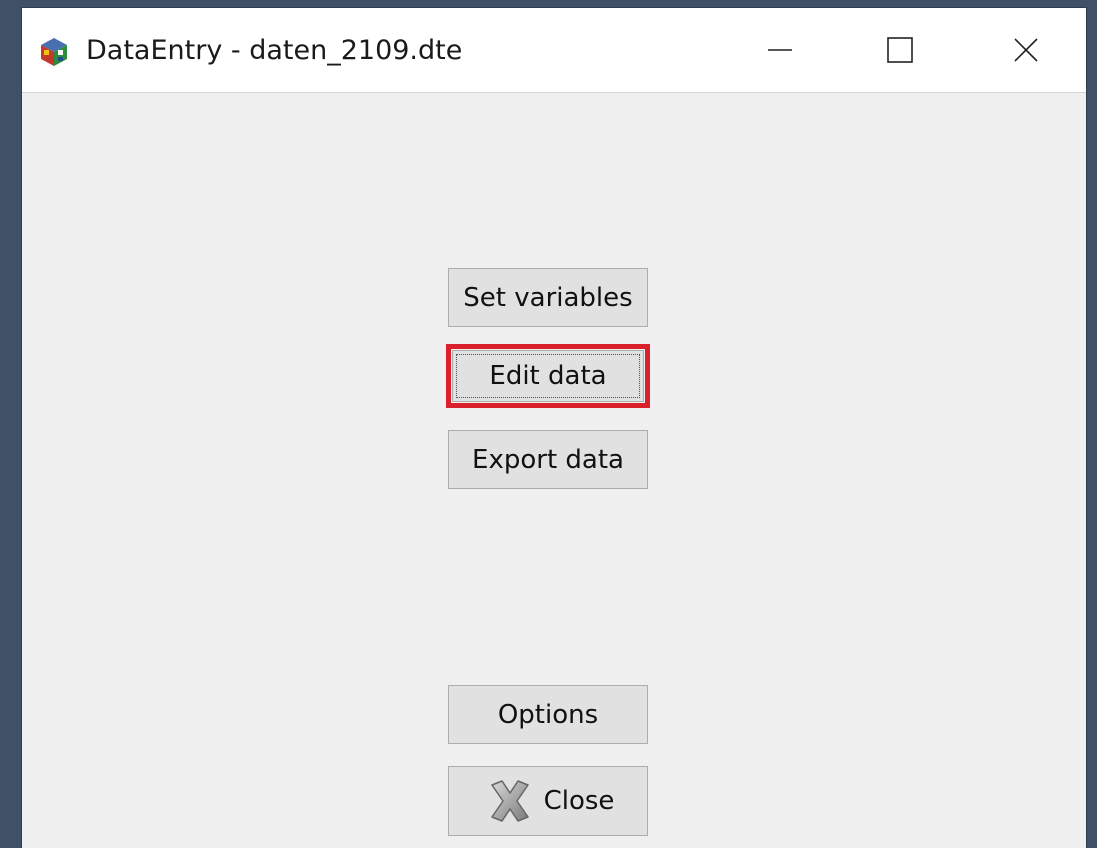  What do you see at coordinates (579, 801) in the screenshot?
I see `close-label: Close` at bounding box center [579, 801].